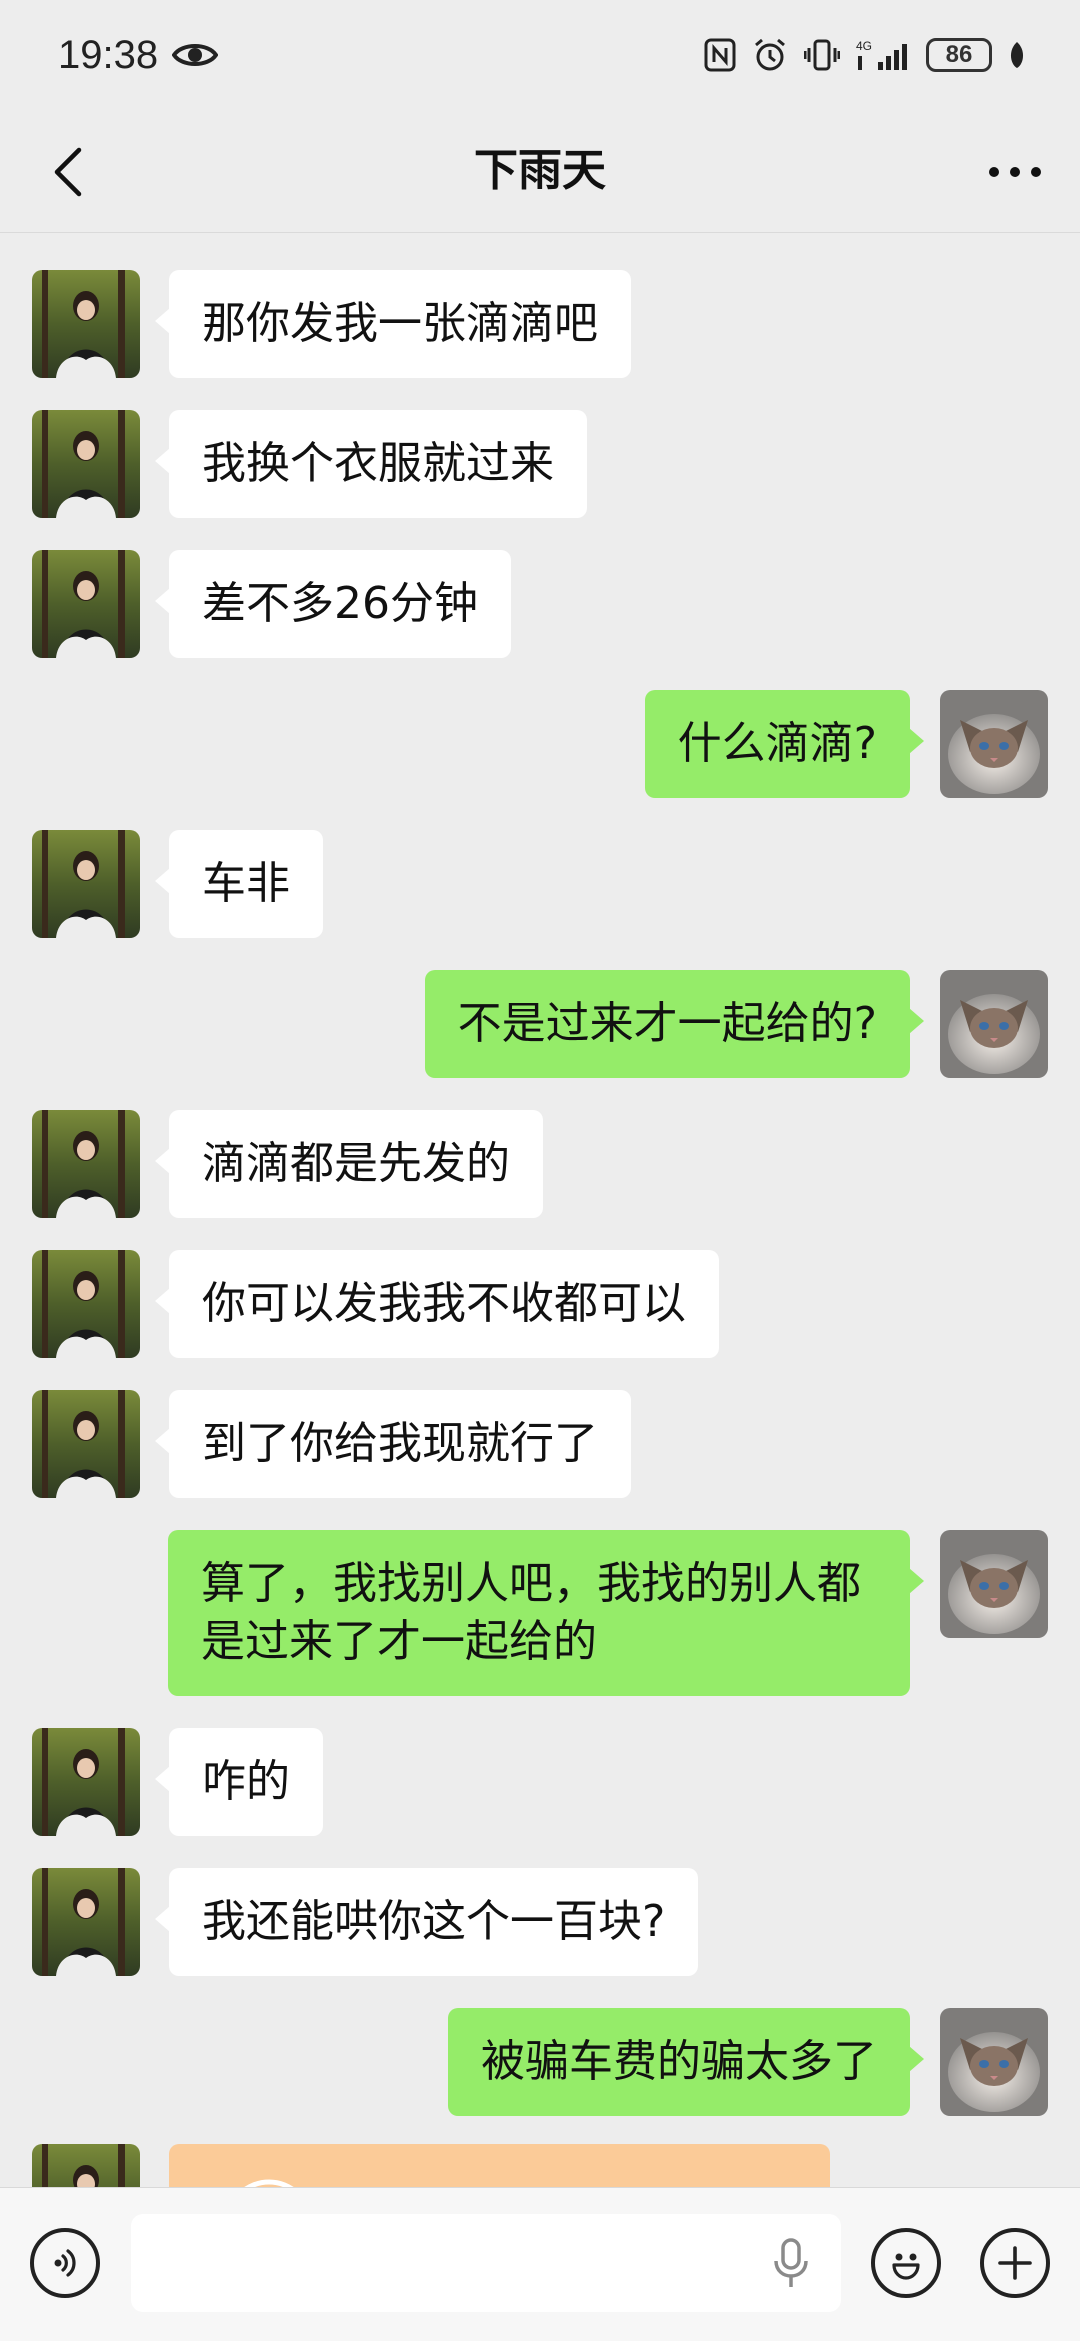  I want to click on message-bubble: 那你发我一张滴滴吧, so click(393, 324).